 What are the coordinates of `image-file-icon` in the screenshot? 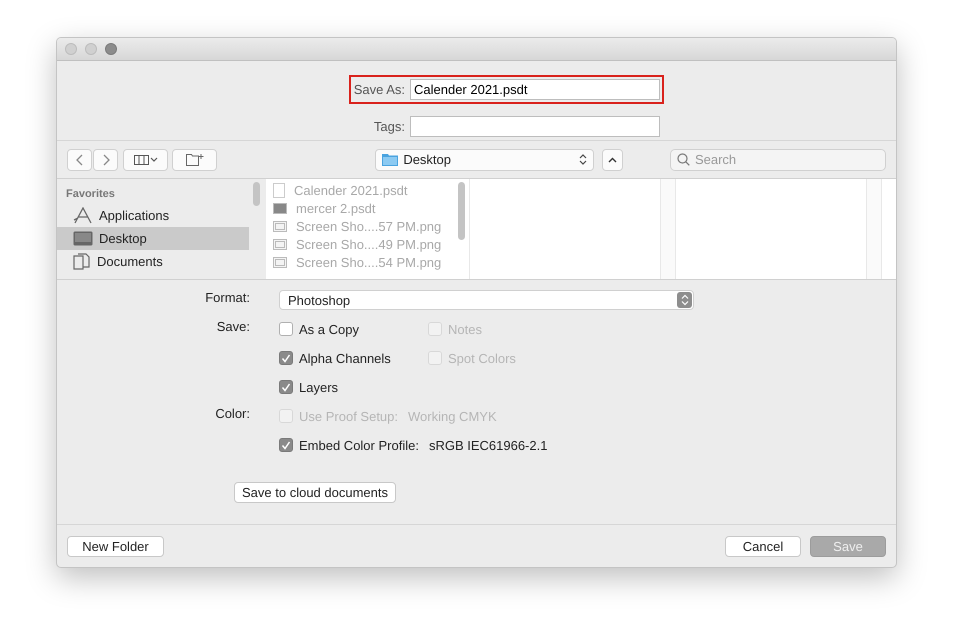 It's located at (280, 208).